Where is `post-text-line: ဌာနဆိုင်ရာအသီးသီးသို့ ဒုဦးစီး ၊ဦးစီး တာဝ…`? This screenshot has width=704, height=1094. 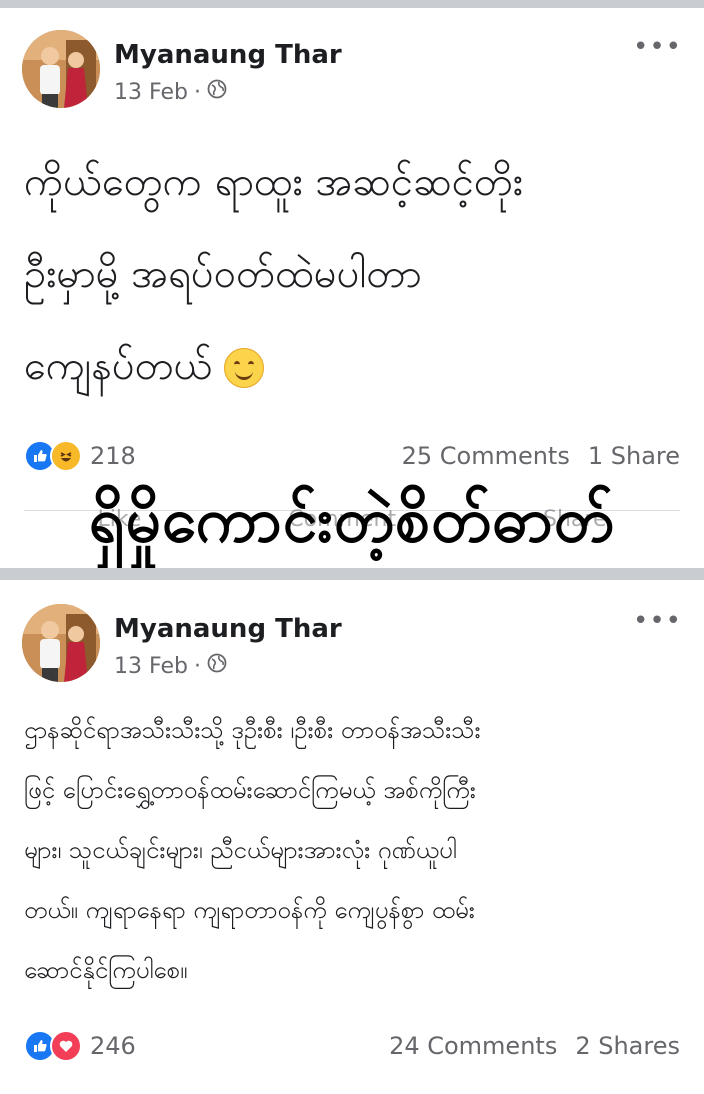
post-text-line: ဌာနဆိုင်ရာအသီးသီးသို့ ဒုဦးစီး ၊ဦးစီး တာဝ… is located at coordinates (252, 730).